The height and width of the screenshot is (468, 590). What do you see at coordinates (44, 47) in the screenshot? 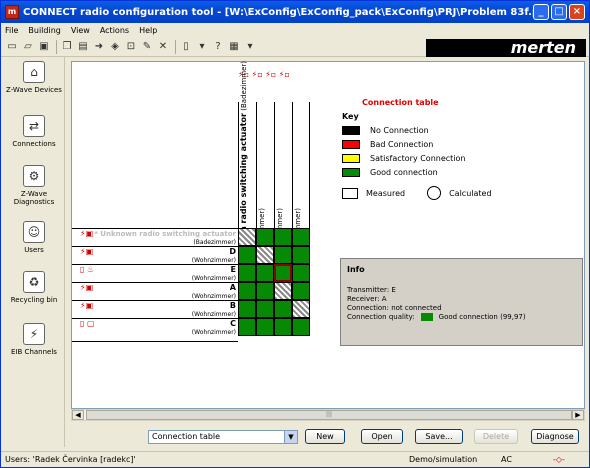
I see `save-icon: ▣` at bounding box center [44, 47].